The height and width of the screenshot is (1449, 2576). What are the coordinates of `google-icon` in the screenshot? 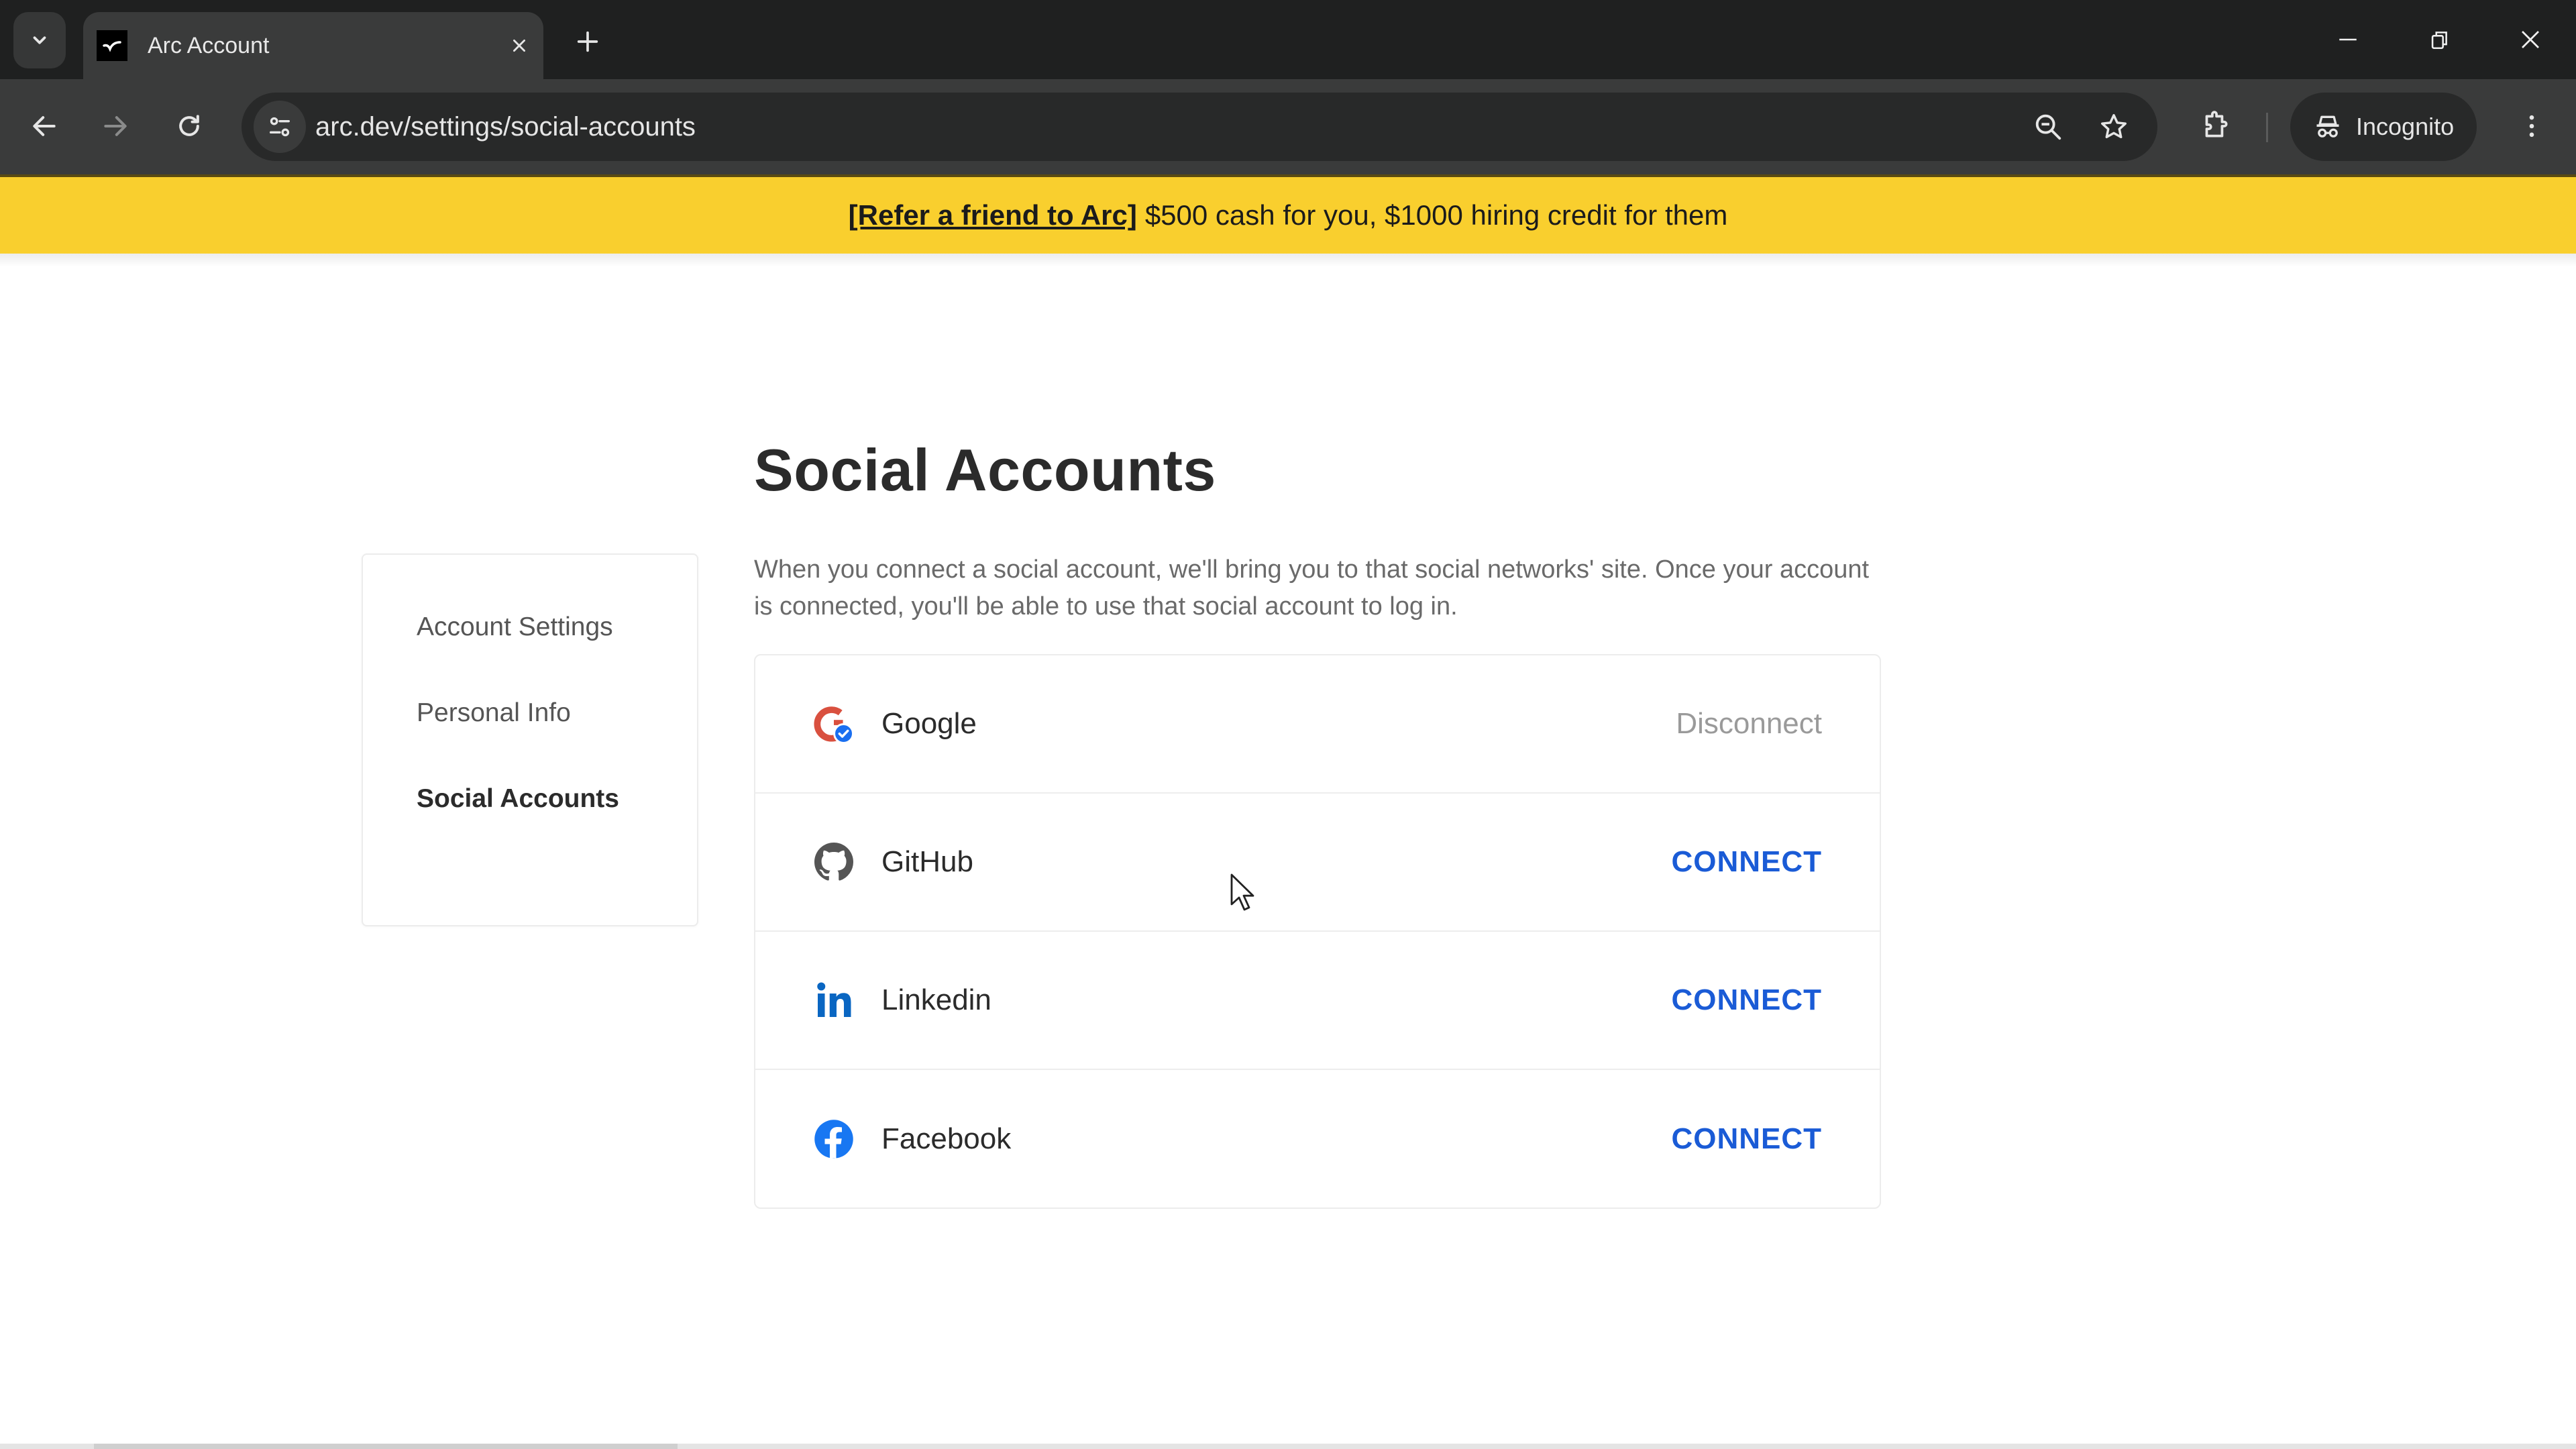 It's located at (834, 724).